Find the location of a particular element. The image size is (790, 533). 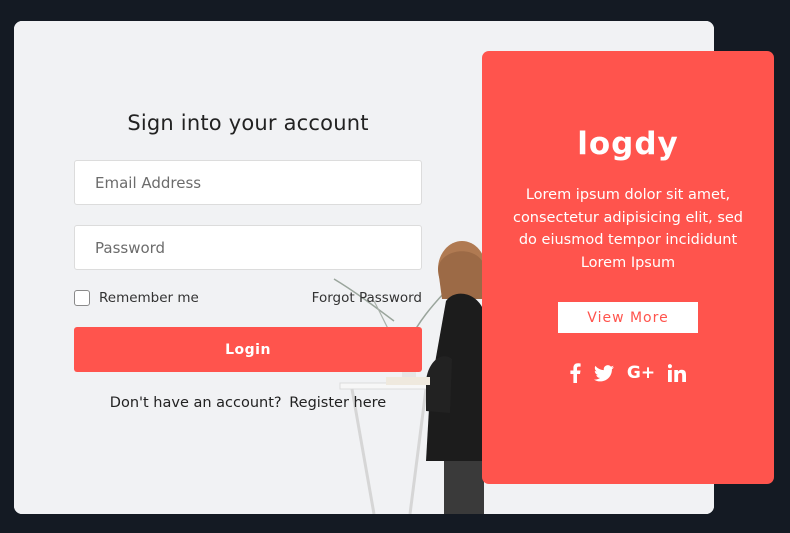

email-input is located at coordinates (248, 182).